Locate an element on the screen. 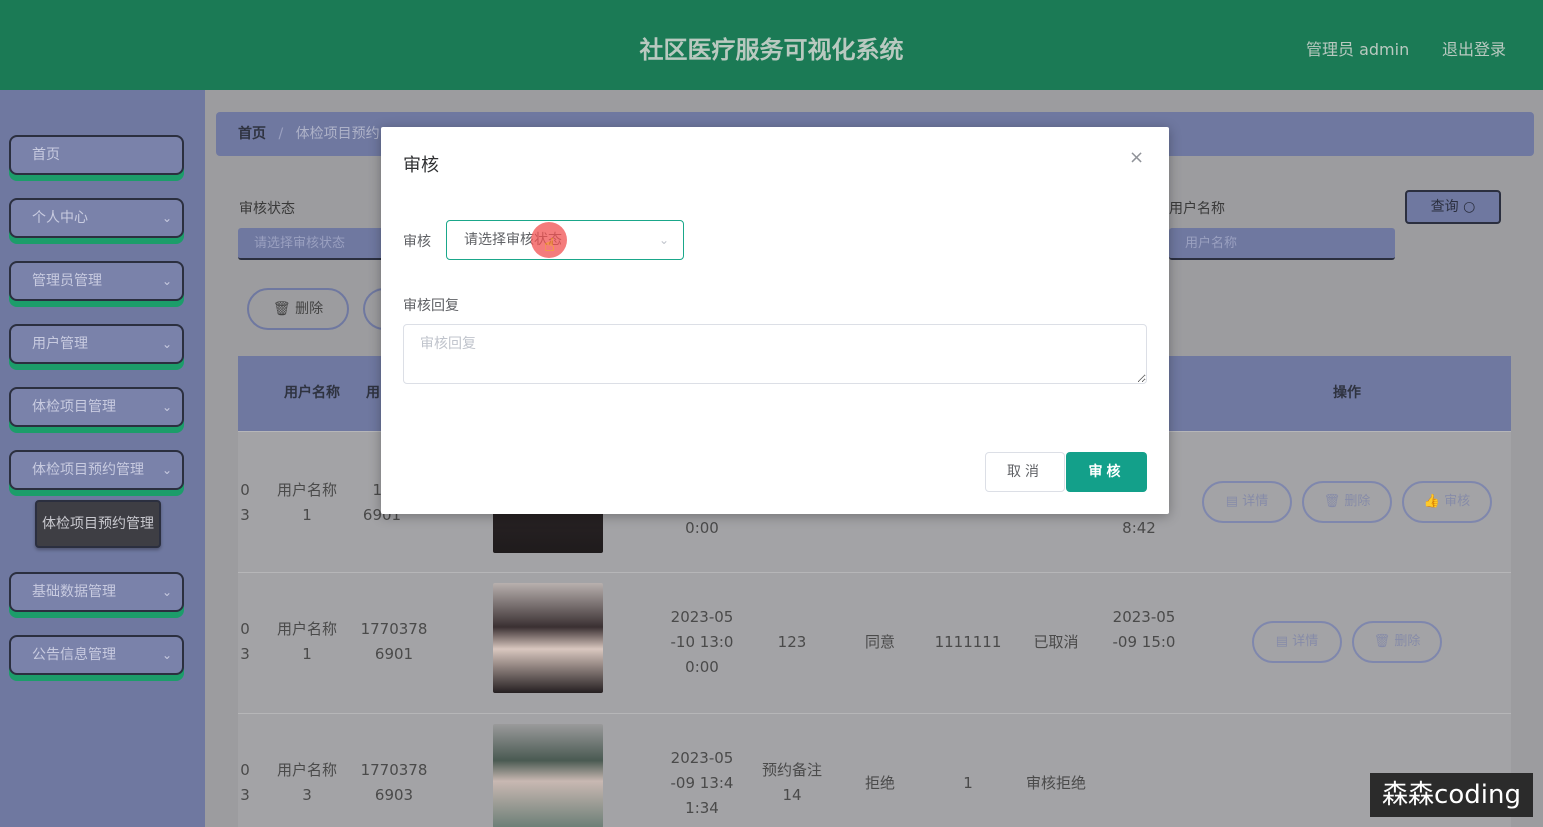 The width and height of the screenshot is (1543, 827). cell-code: 1111111 is located at coordinates (968, 642).